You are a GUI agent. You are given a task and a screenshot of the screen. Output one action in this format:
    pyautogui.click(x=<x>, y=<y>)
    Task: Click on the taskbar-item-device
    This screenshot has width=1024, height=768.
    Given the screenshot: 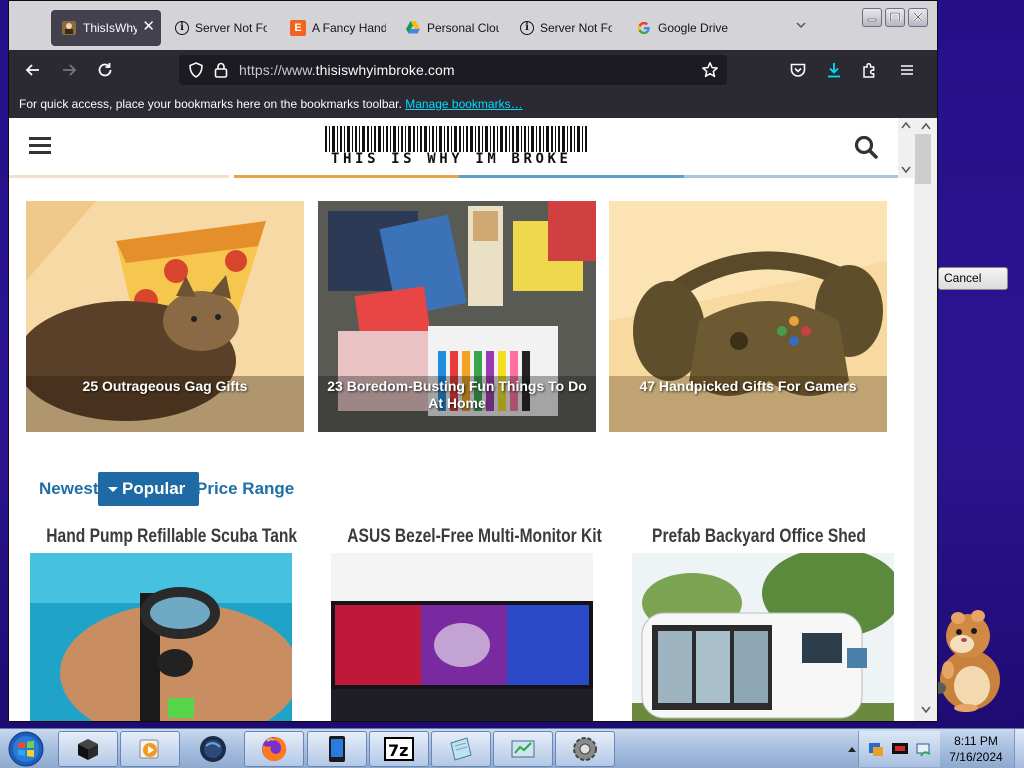 What is the action you would take?
    pyautogui.click(x=337, y=749)
    